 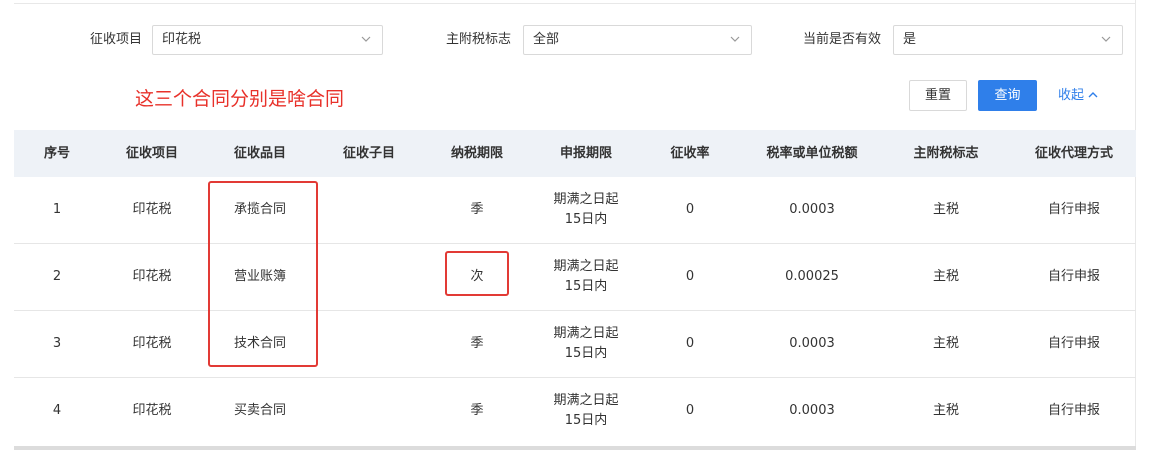 What do you see at coordinates (1071, 95) in the screenshot?
I see `collapse-label: 收起` at bounding box center [1071, 95].